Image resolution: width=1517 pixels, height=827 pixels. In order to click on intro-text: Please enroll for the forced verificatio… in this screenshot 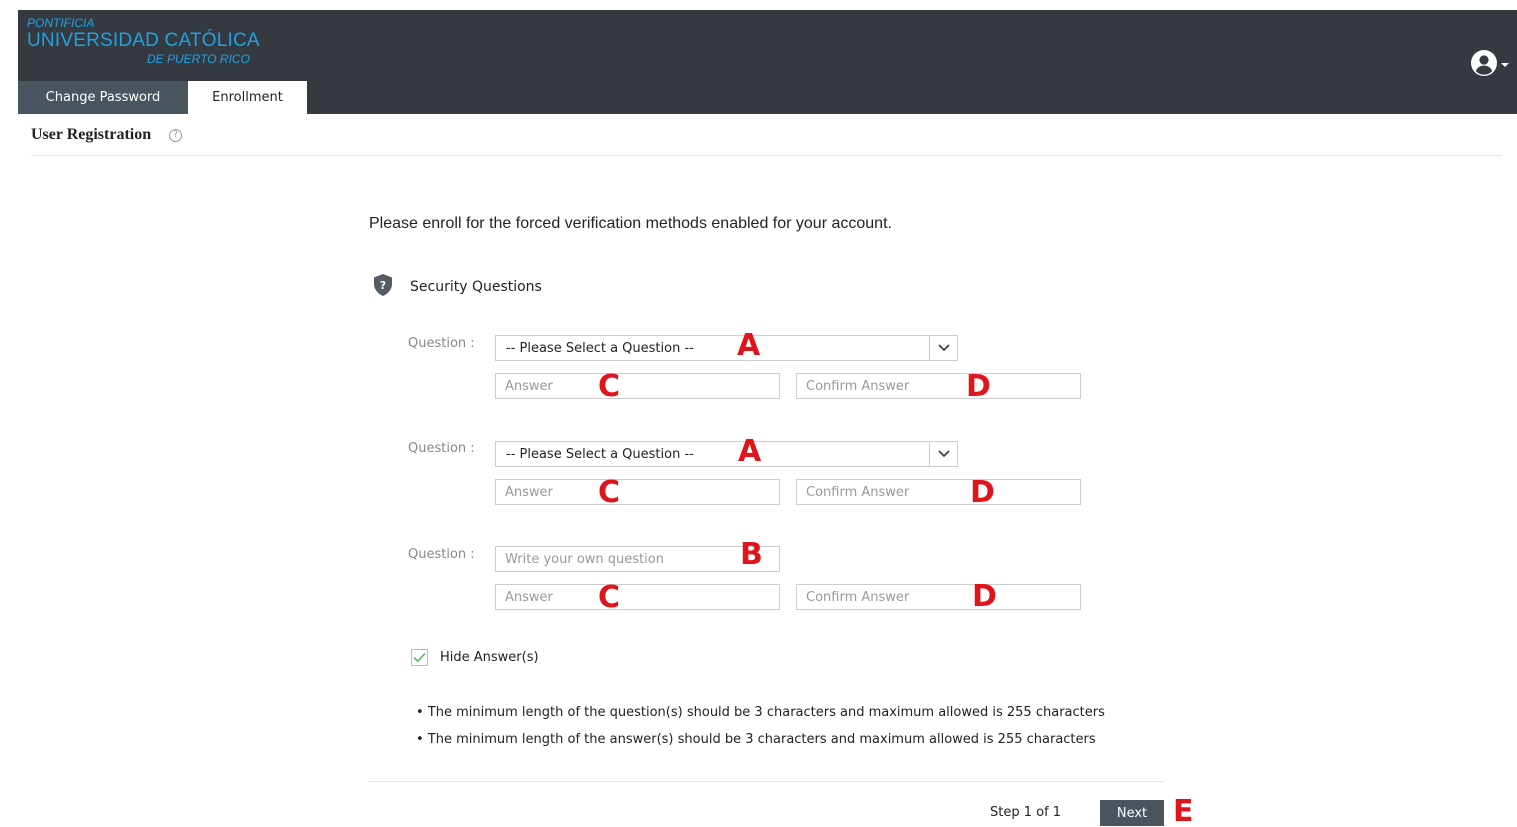, I will do `click(630, 223)`.